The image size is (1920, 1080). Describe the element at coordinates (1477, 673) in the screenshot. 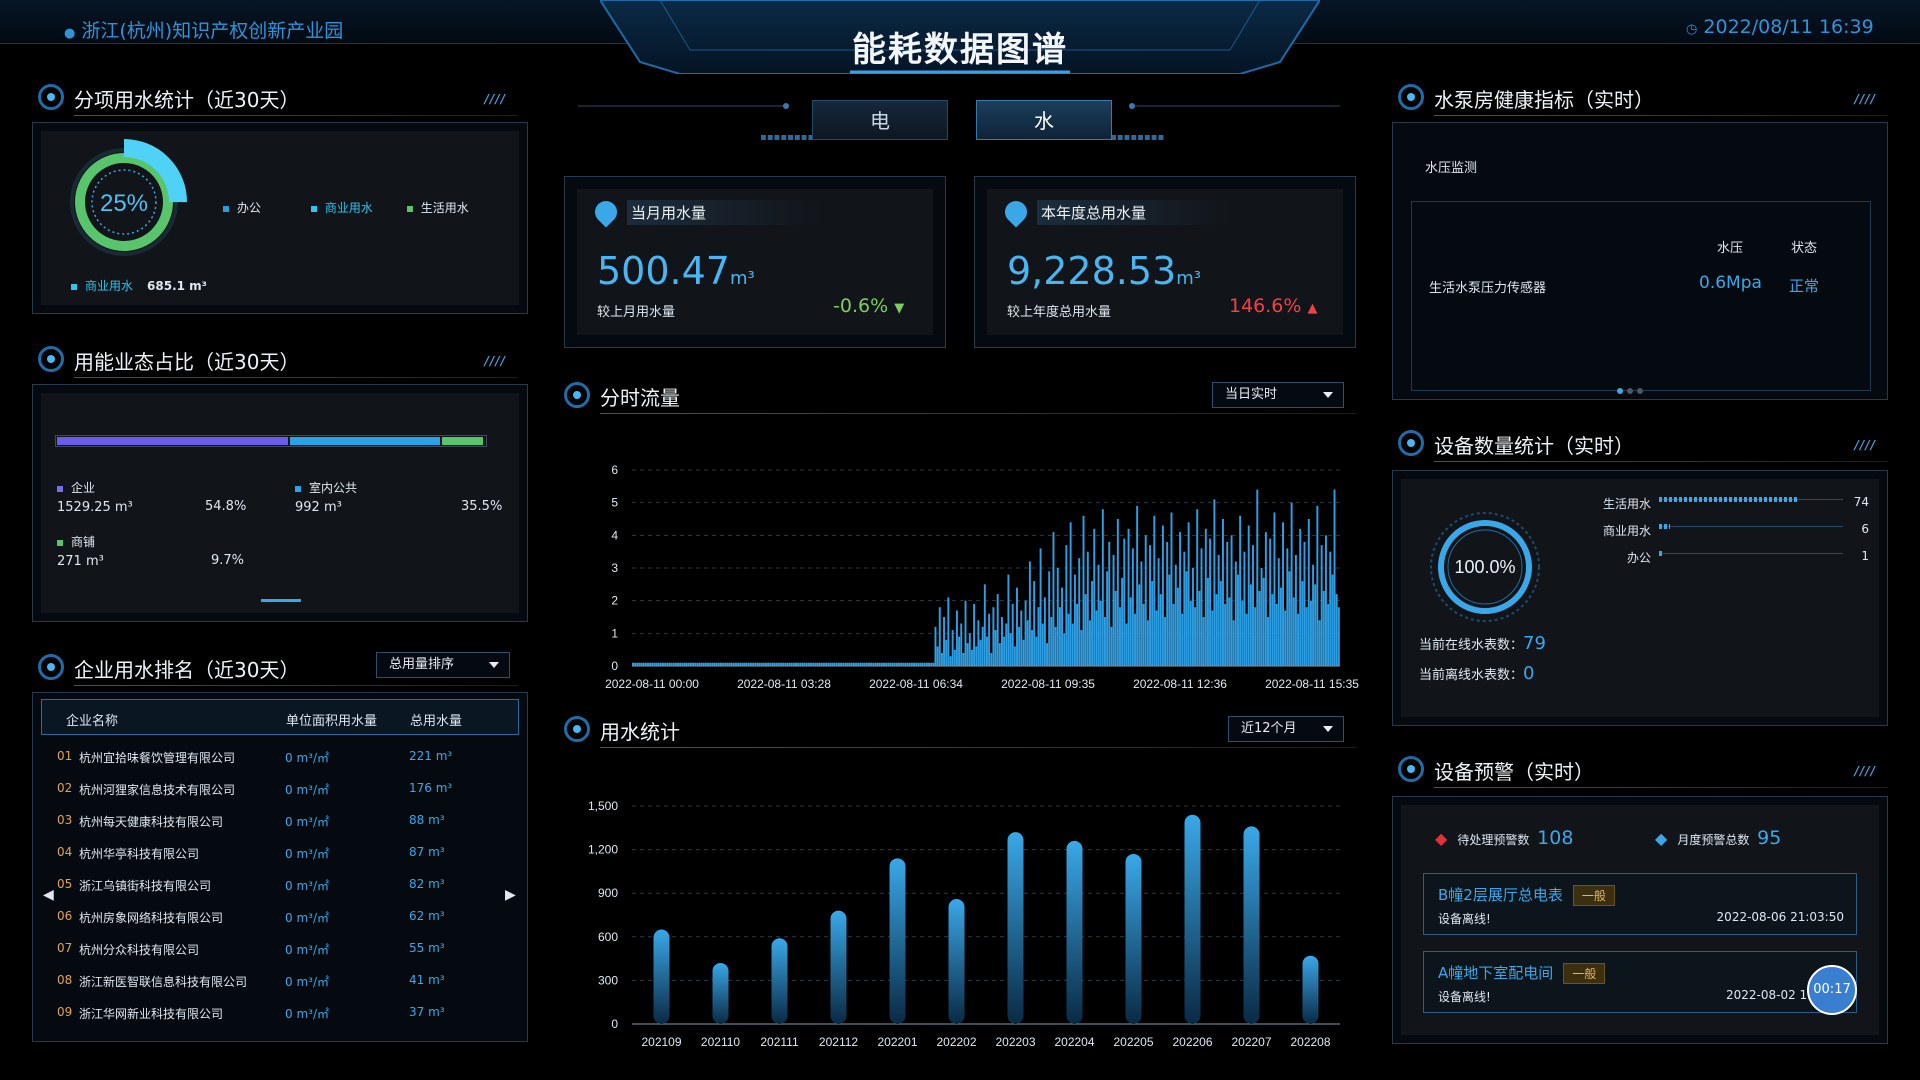

I see `offline-count: 当前离线水表数：0` at that location.